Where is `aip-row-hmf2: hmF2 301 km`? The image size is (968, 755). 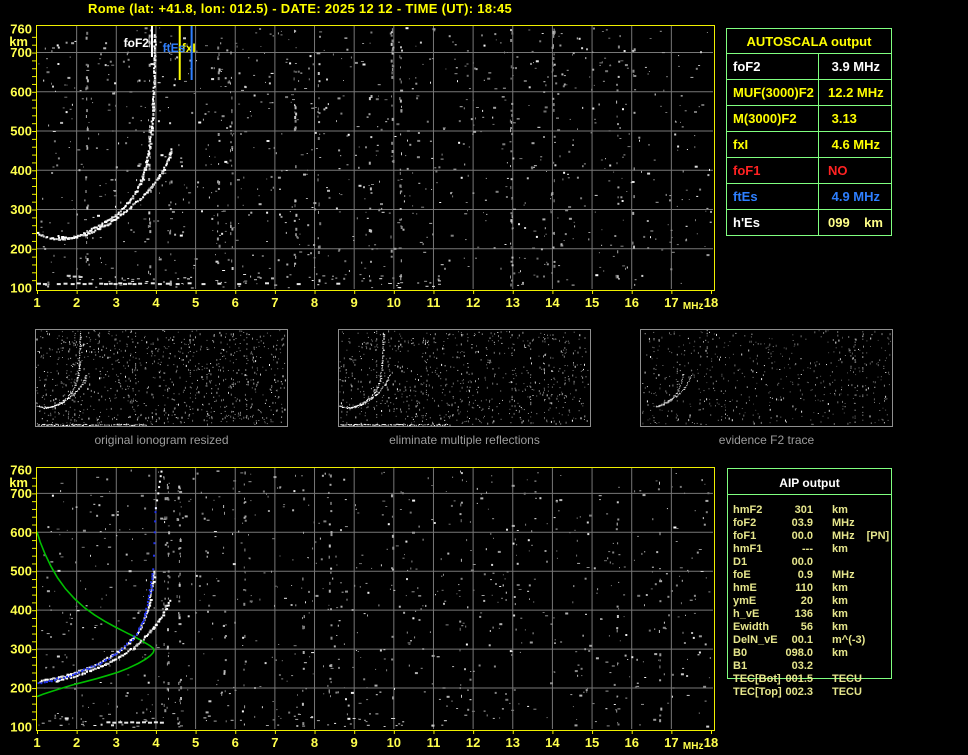
aip-row-hmf2: hmF2 301 km is located at coordinates (790, 510).